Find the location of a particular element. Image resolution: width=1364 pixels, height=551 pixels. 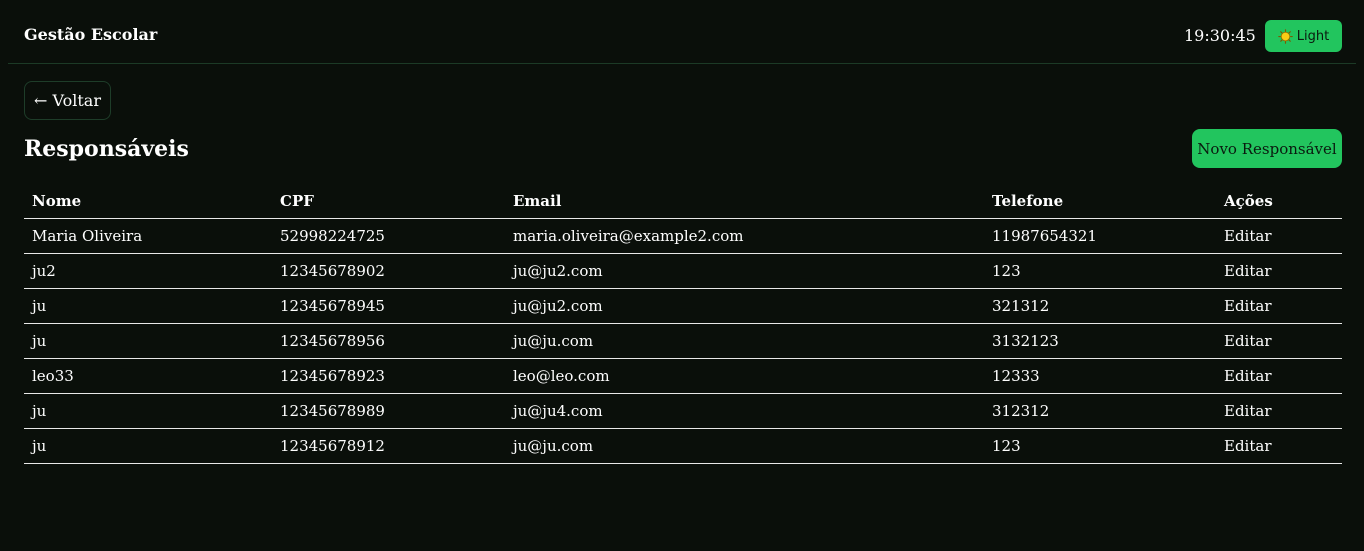

theme-toggle-label: Light is located at coordinates (1313, 36).